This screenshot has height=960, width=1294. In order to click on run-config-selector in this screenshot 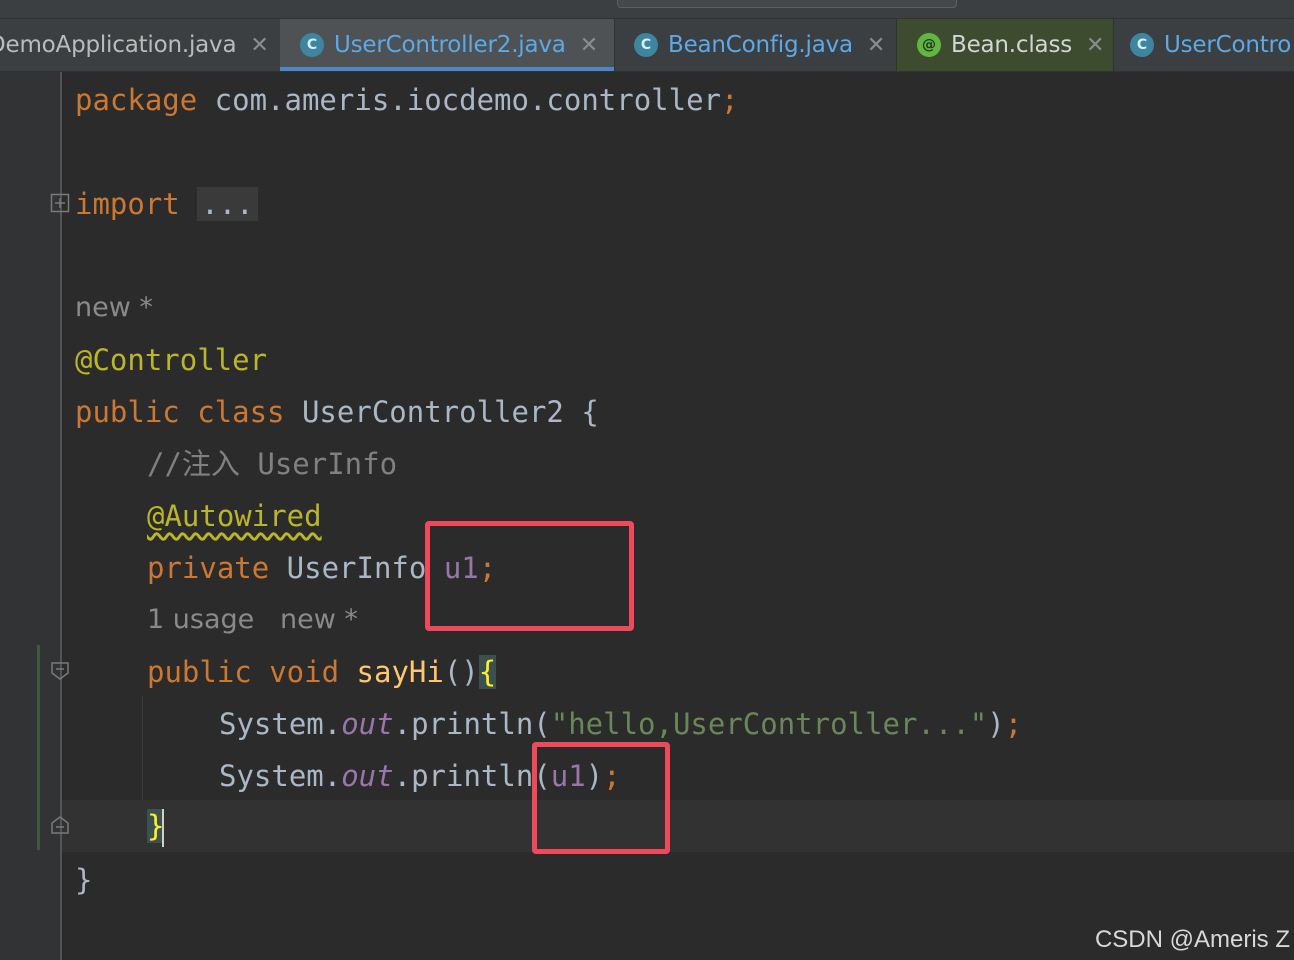, I will do `click(787, 4)`.